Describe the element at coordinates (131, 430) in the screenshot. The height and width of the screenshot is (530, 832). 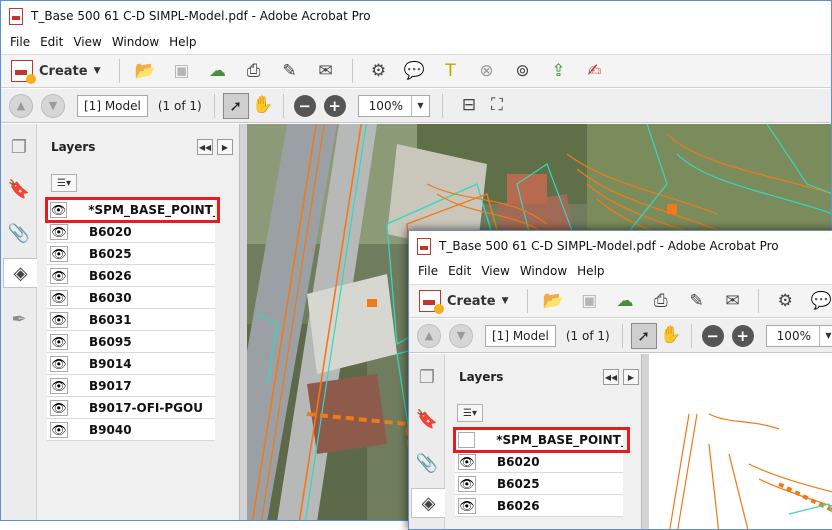
I see `layer-row: 👁 B9040` at that location.